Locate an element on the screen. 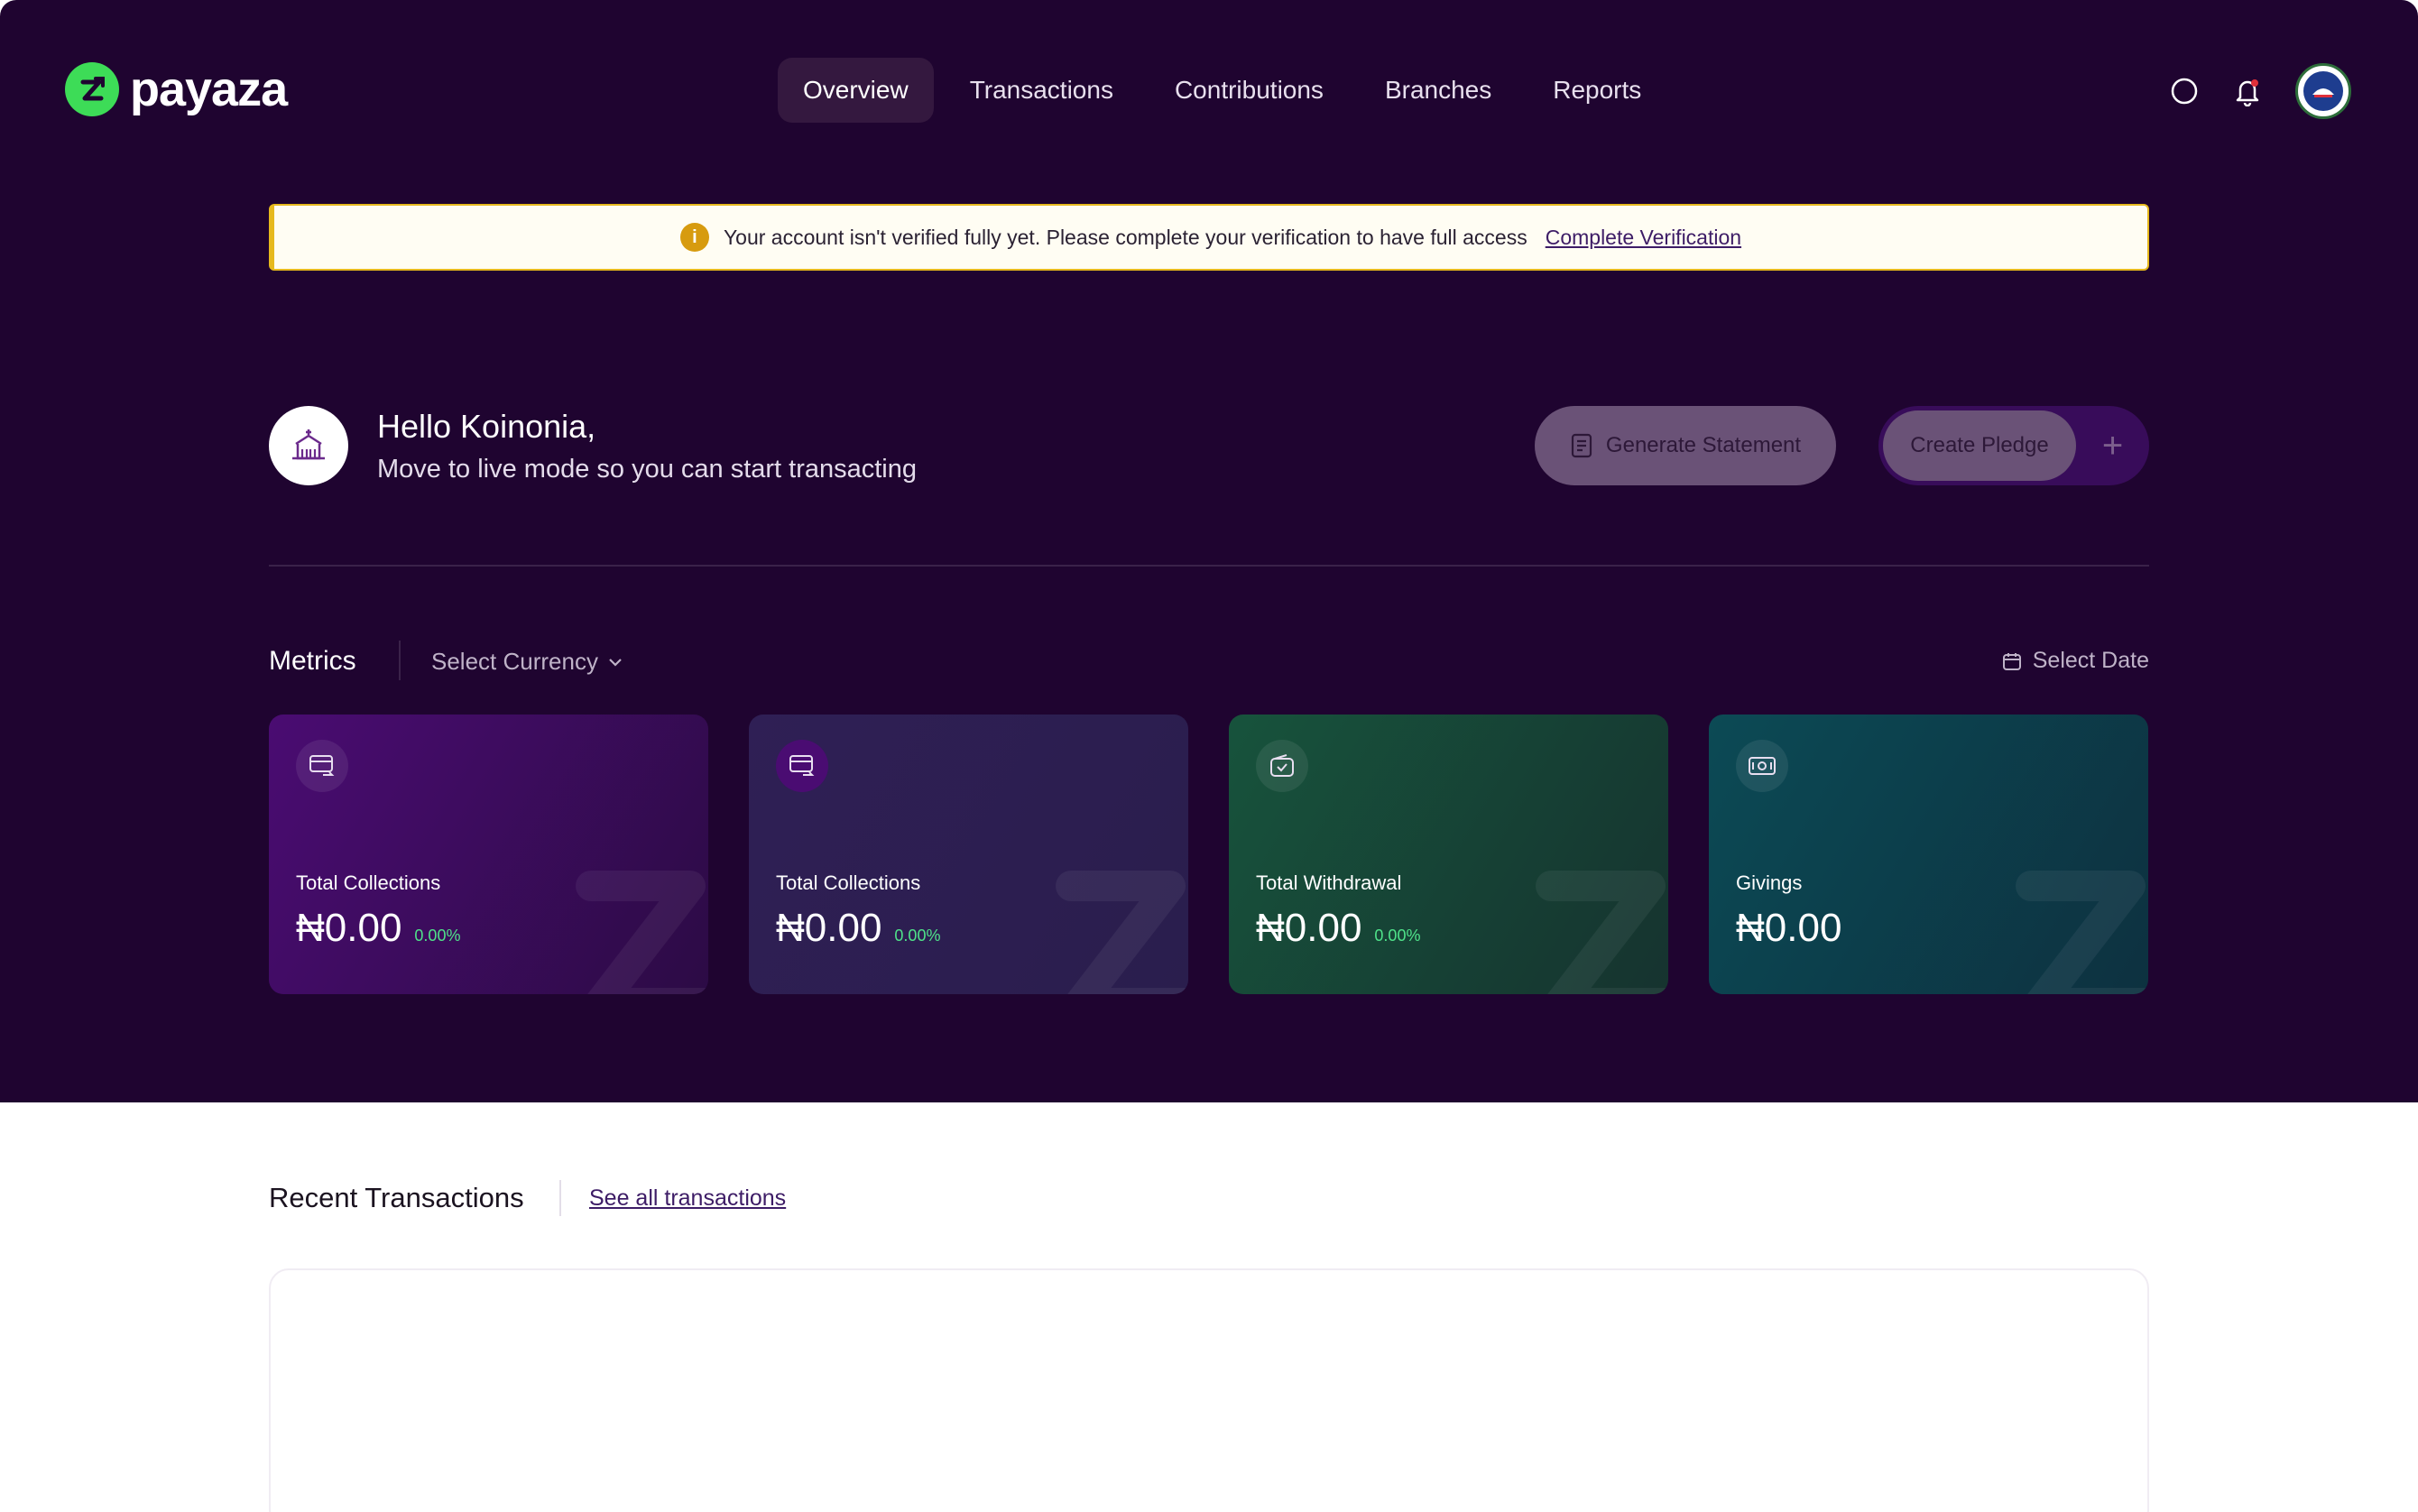 This screenshot has height=1512, width=2418. church-emblem-icon is located at coordinates (2323, 91).